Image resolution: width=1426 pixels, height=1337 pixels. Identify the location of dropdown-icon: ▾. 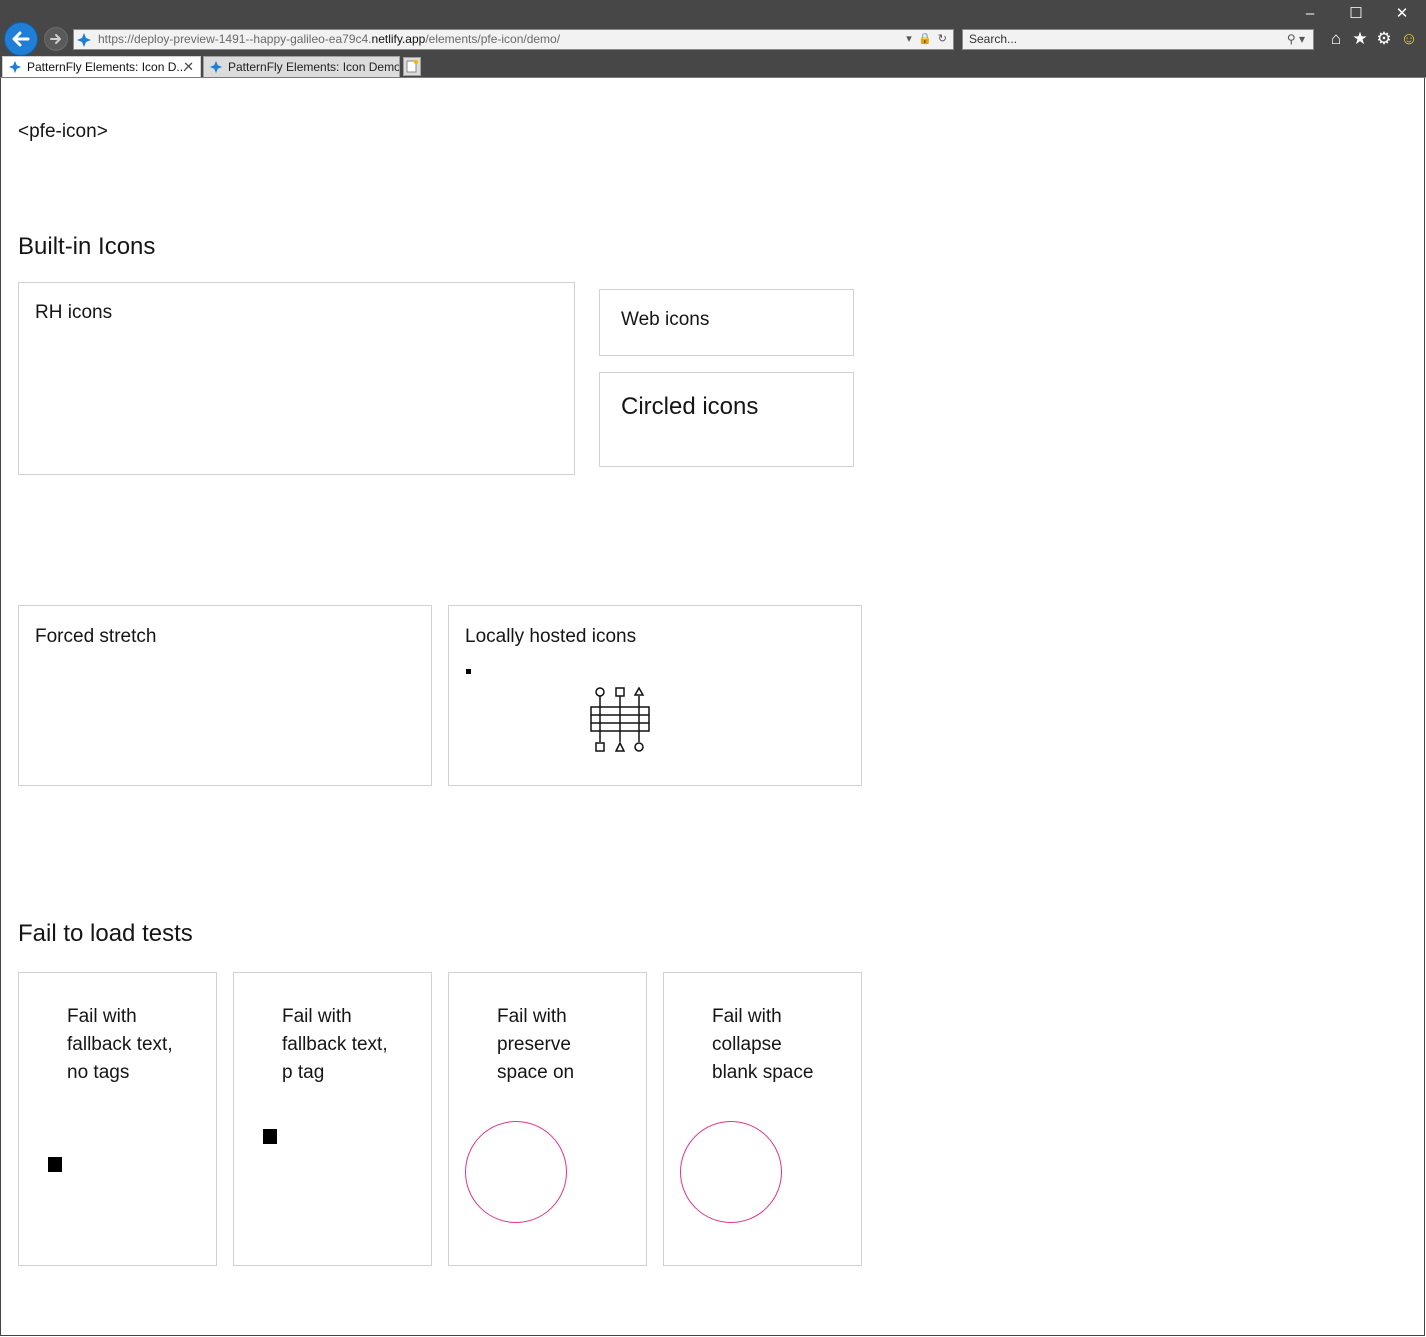
(909, 39).